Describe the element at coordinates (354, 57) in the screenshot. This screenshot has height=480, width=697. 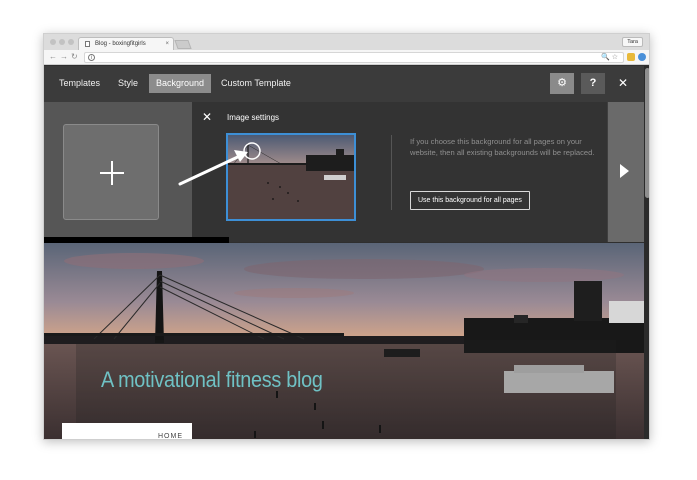
I see `address-bar: i 🔍☆` at that location.